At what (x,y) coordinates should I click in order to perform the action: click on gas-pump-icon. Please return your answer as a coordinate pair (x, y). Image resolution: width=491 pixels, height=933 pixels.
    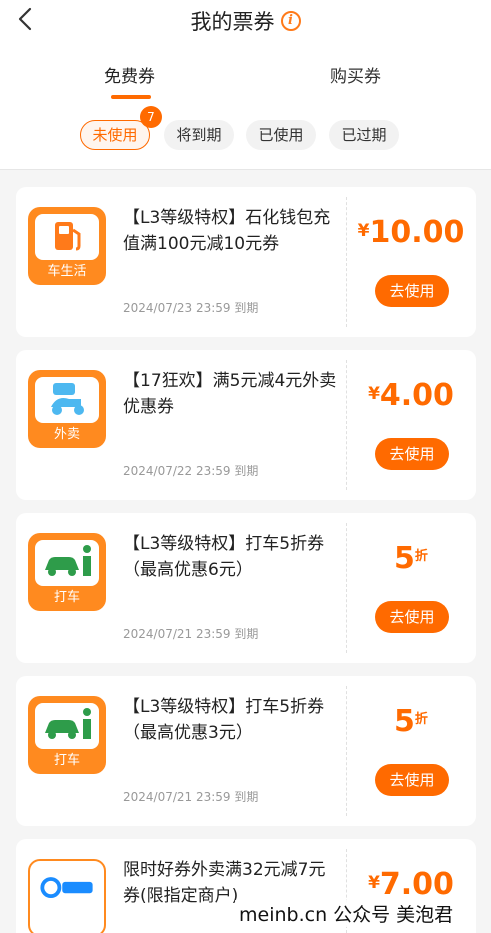
    Looking at the image, I should click on (68, 236).